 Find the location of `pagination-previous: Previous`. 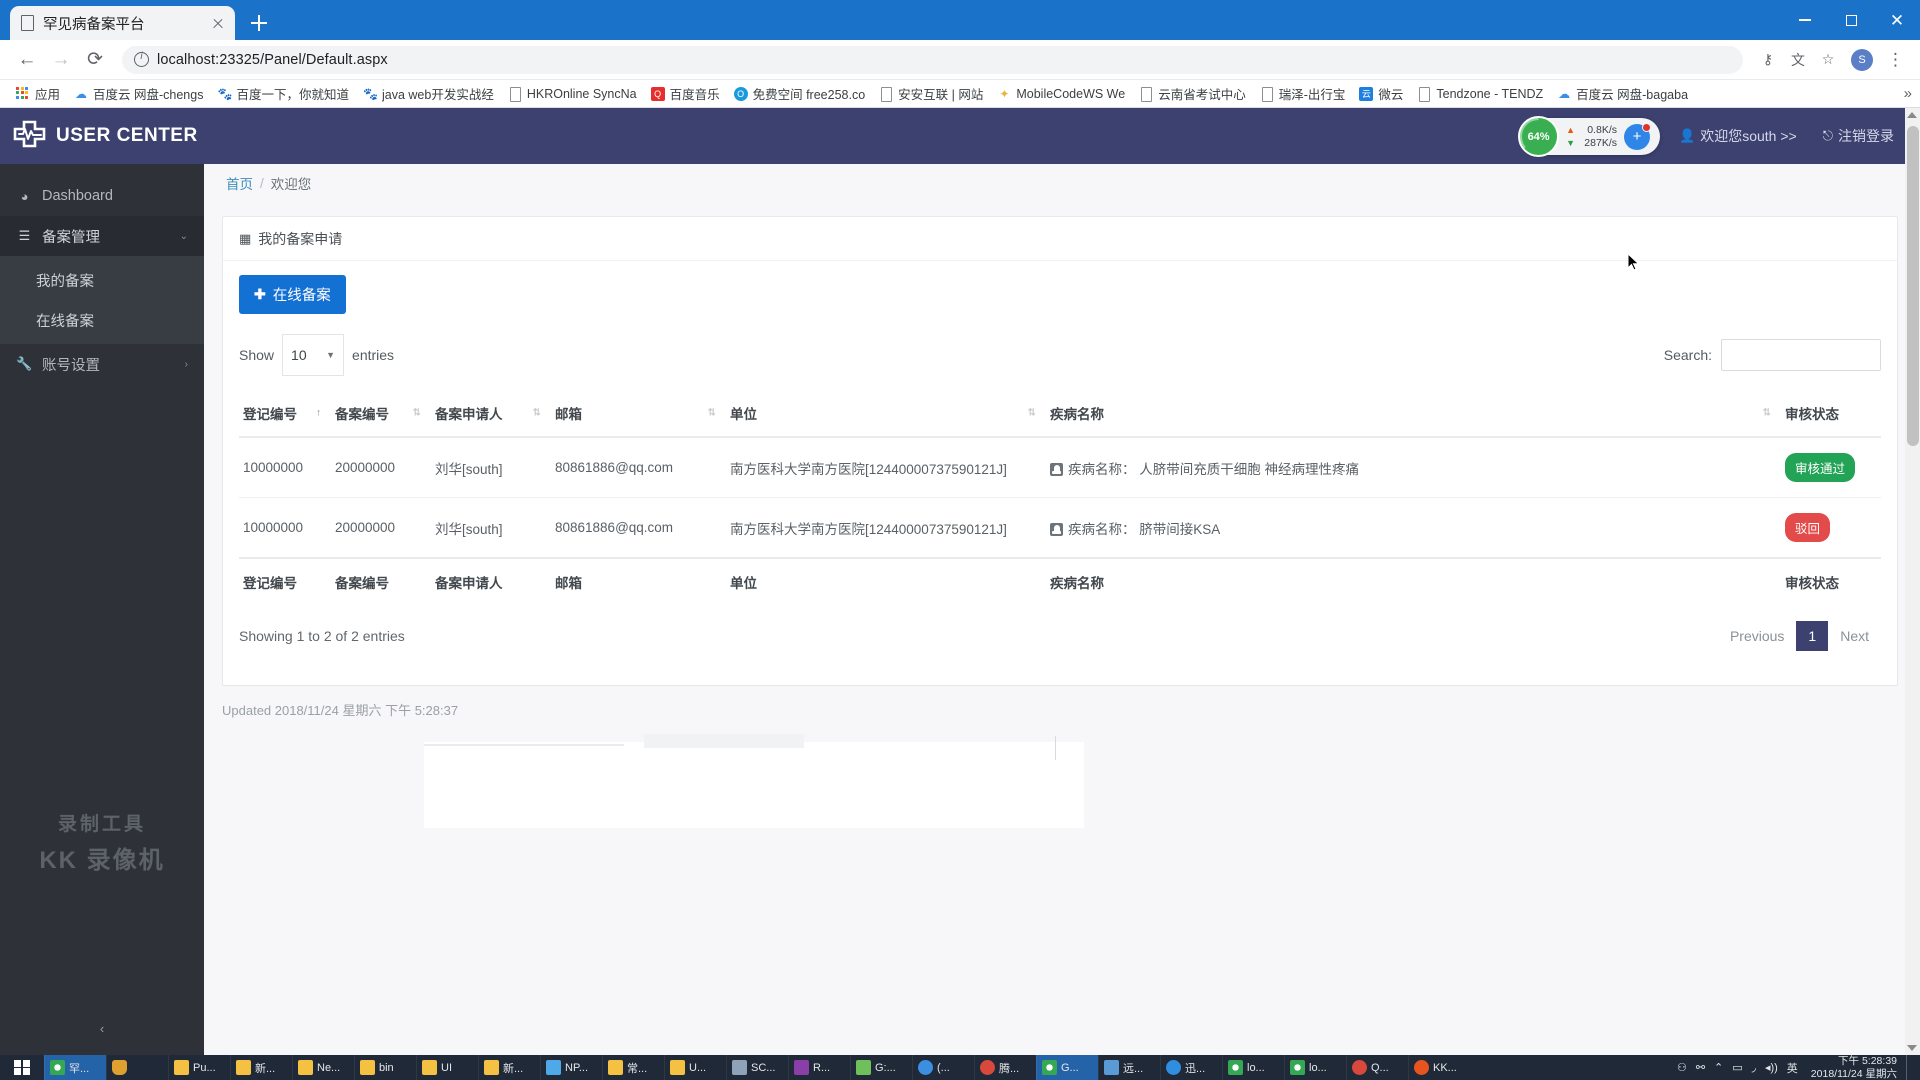

pagination-previous: Previous is located at coordinates (1757, 636).